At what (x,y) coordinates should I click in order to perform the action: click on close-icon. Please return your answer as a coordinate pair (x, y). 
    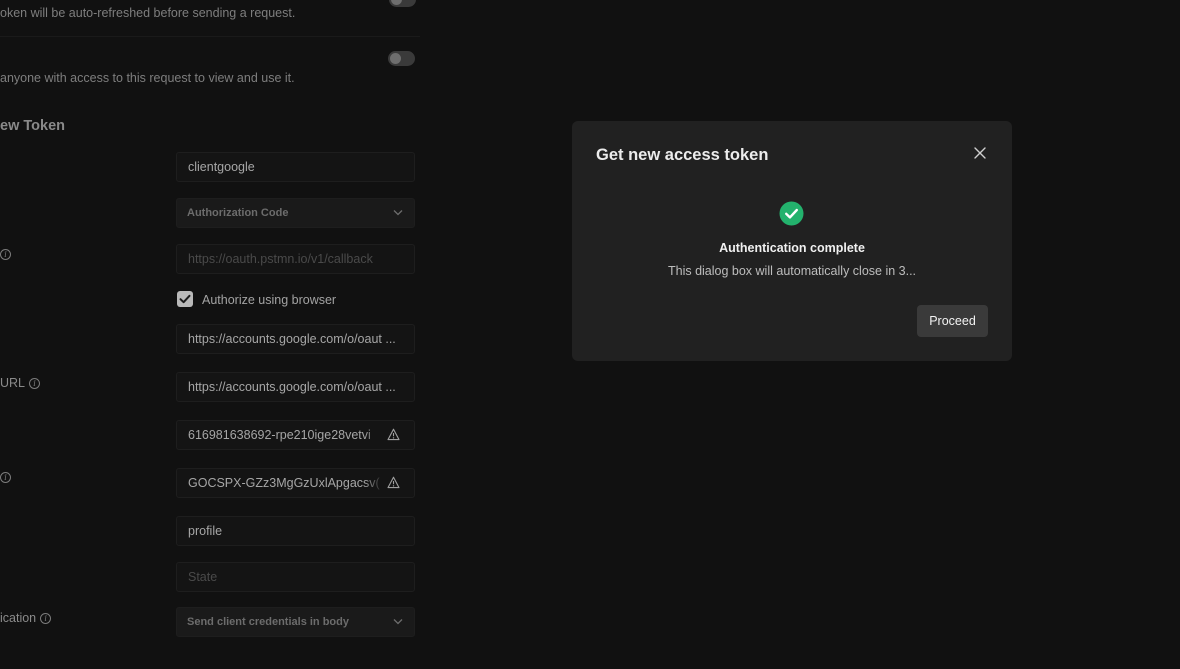
    Looking at the image, I should click on (980, 153).